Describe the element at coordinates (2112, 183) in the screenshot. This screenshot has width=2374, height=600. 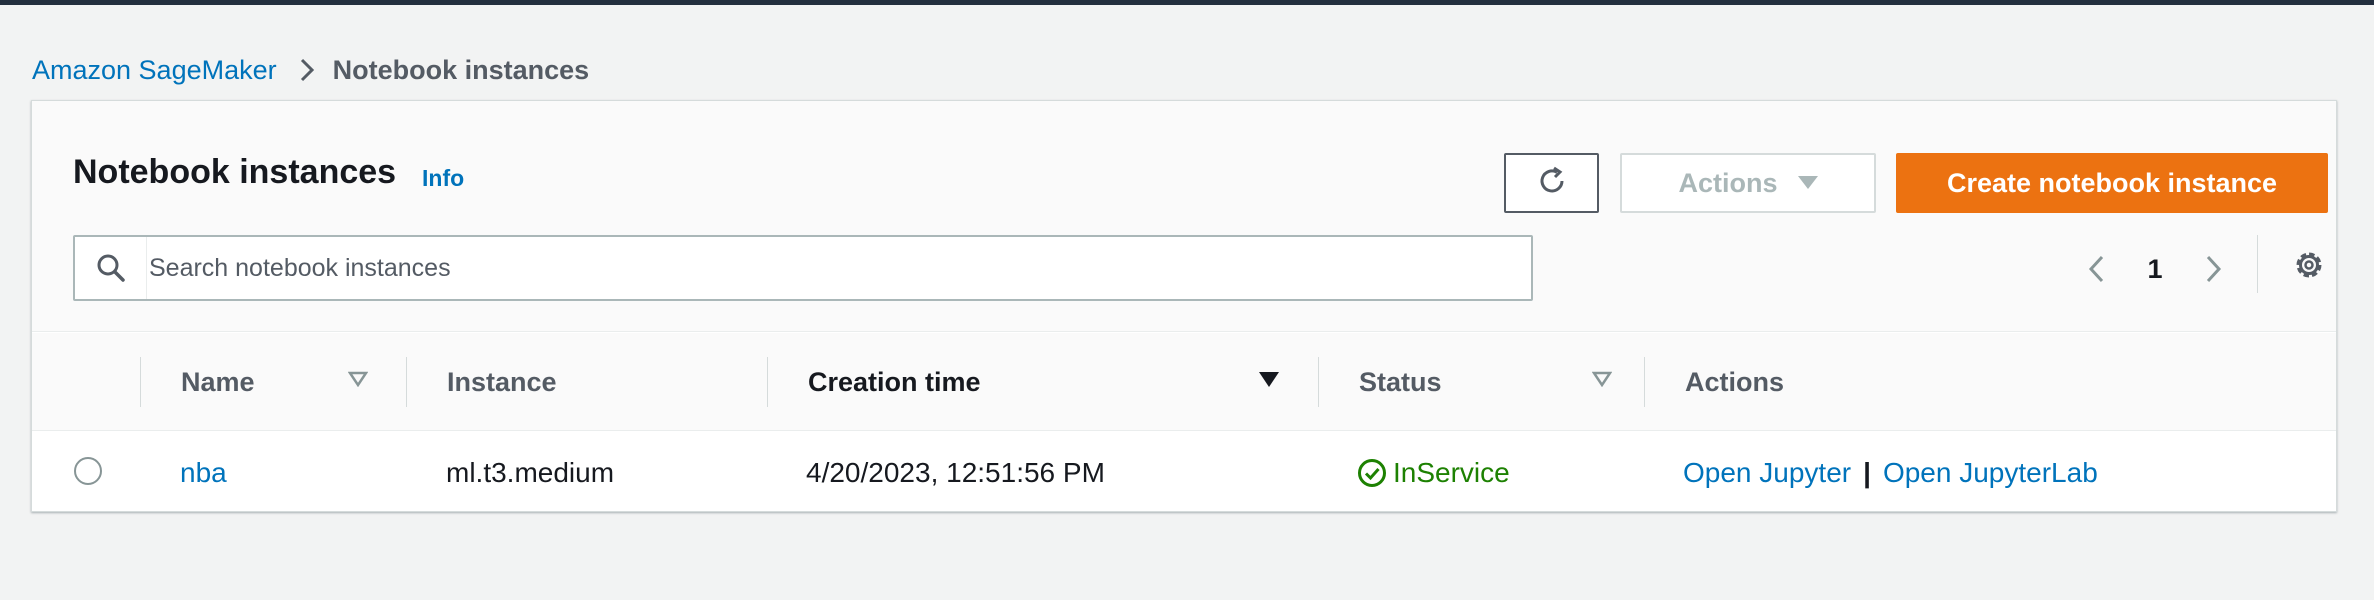
I see `create-notebook-instance-button: Create notebook instance` at that location.